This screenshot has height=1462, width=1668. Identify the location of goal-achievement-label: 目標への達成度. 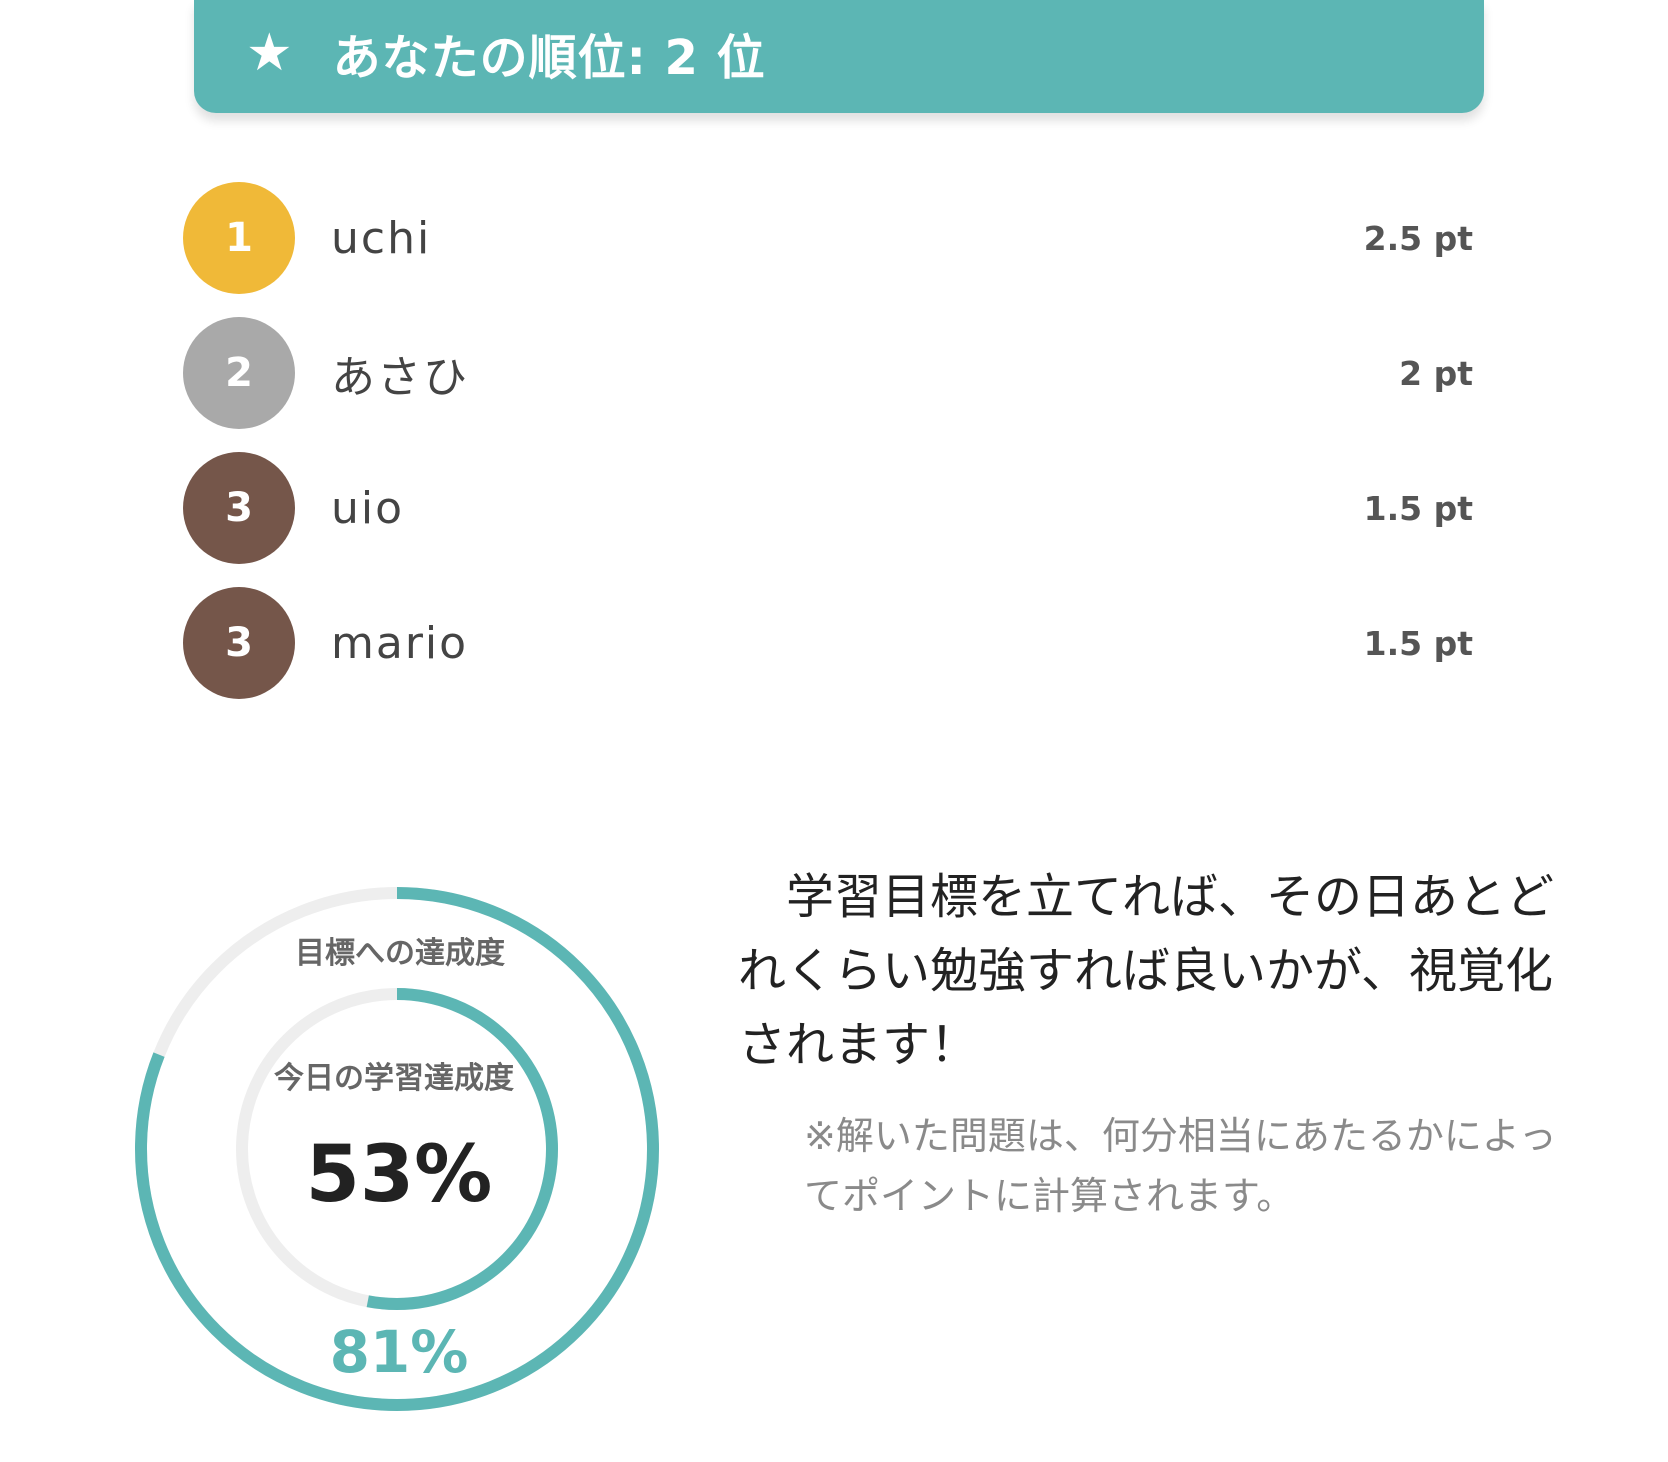
(400, 953).